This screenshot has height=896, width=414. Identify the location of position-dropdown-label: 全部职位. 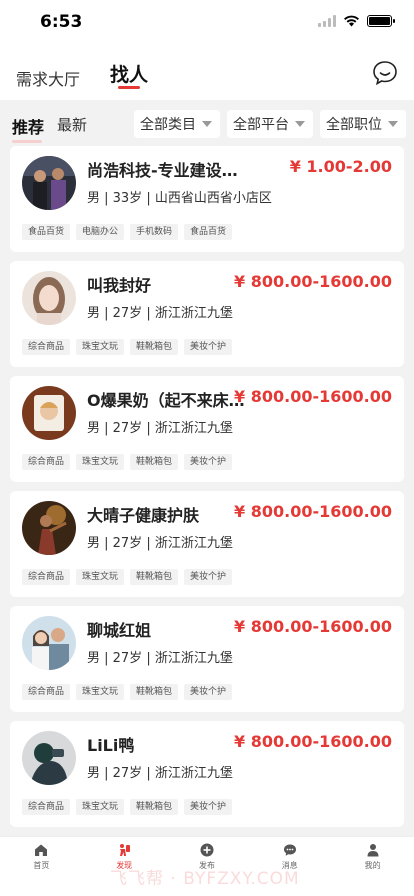
(354, 125).